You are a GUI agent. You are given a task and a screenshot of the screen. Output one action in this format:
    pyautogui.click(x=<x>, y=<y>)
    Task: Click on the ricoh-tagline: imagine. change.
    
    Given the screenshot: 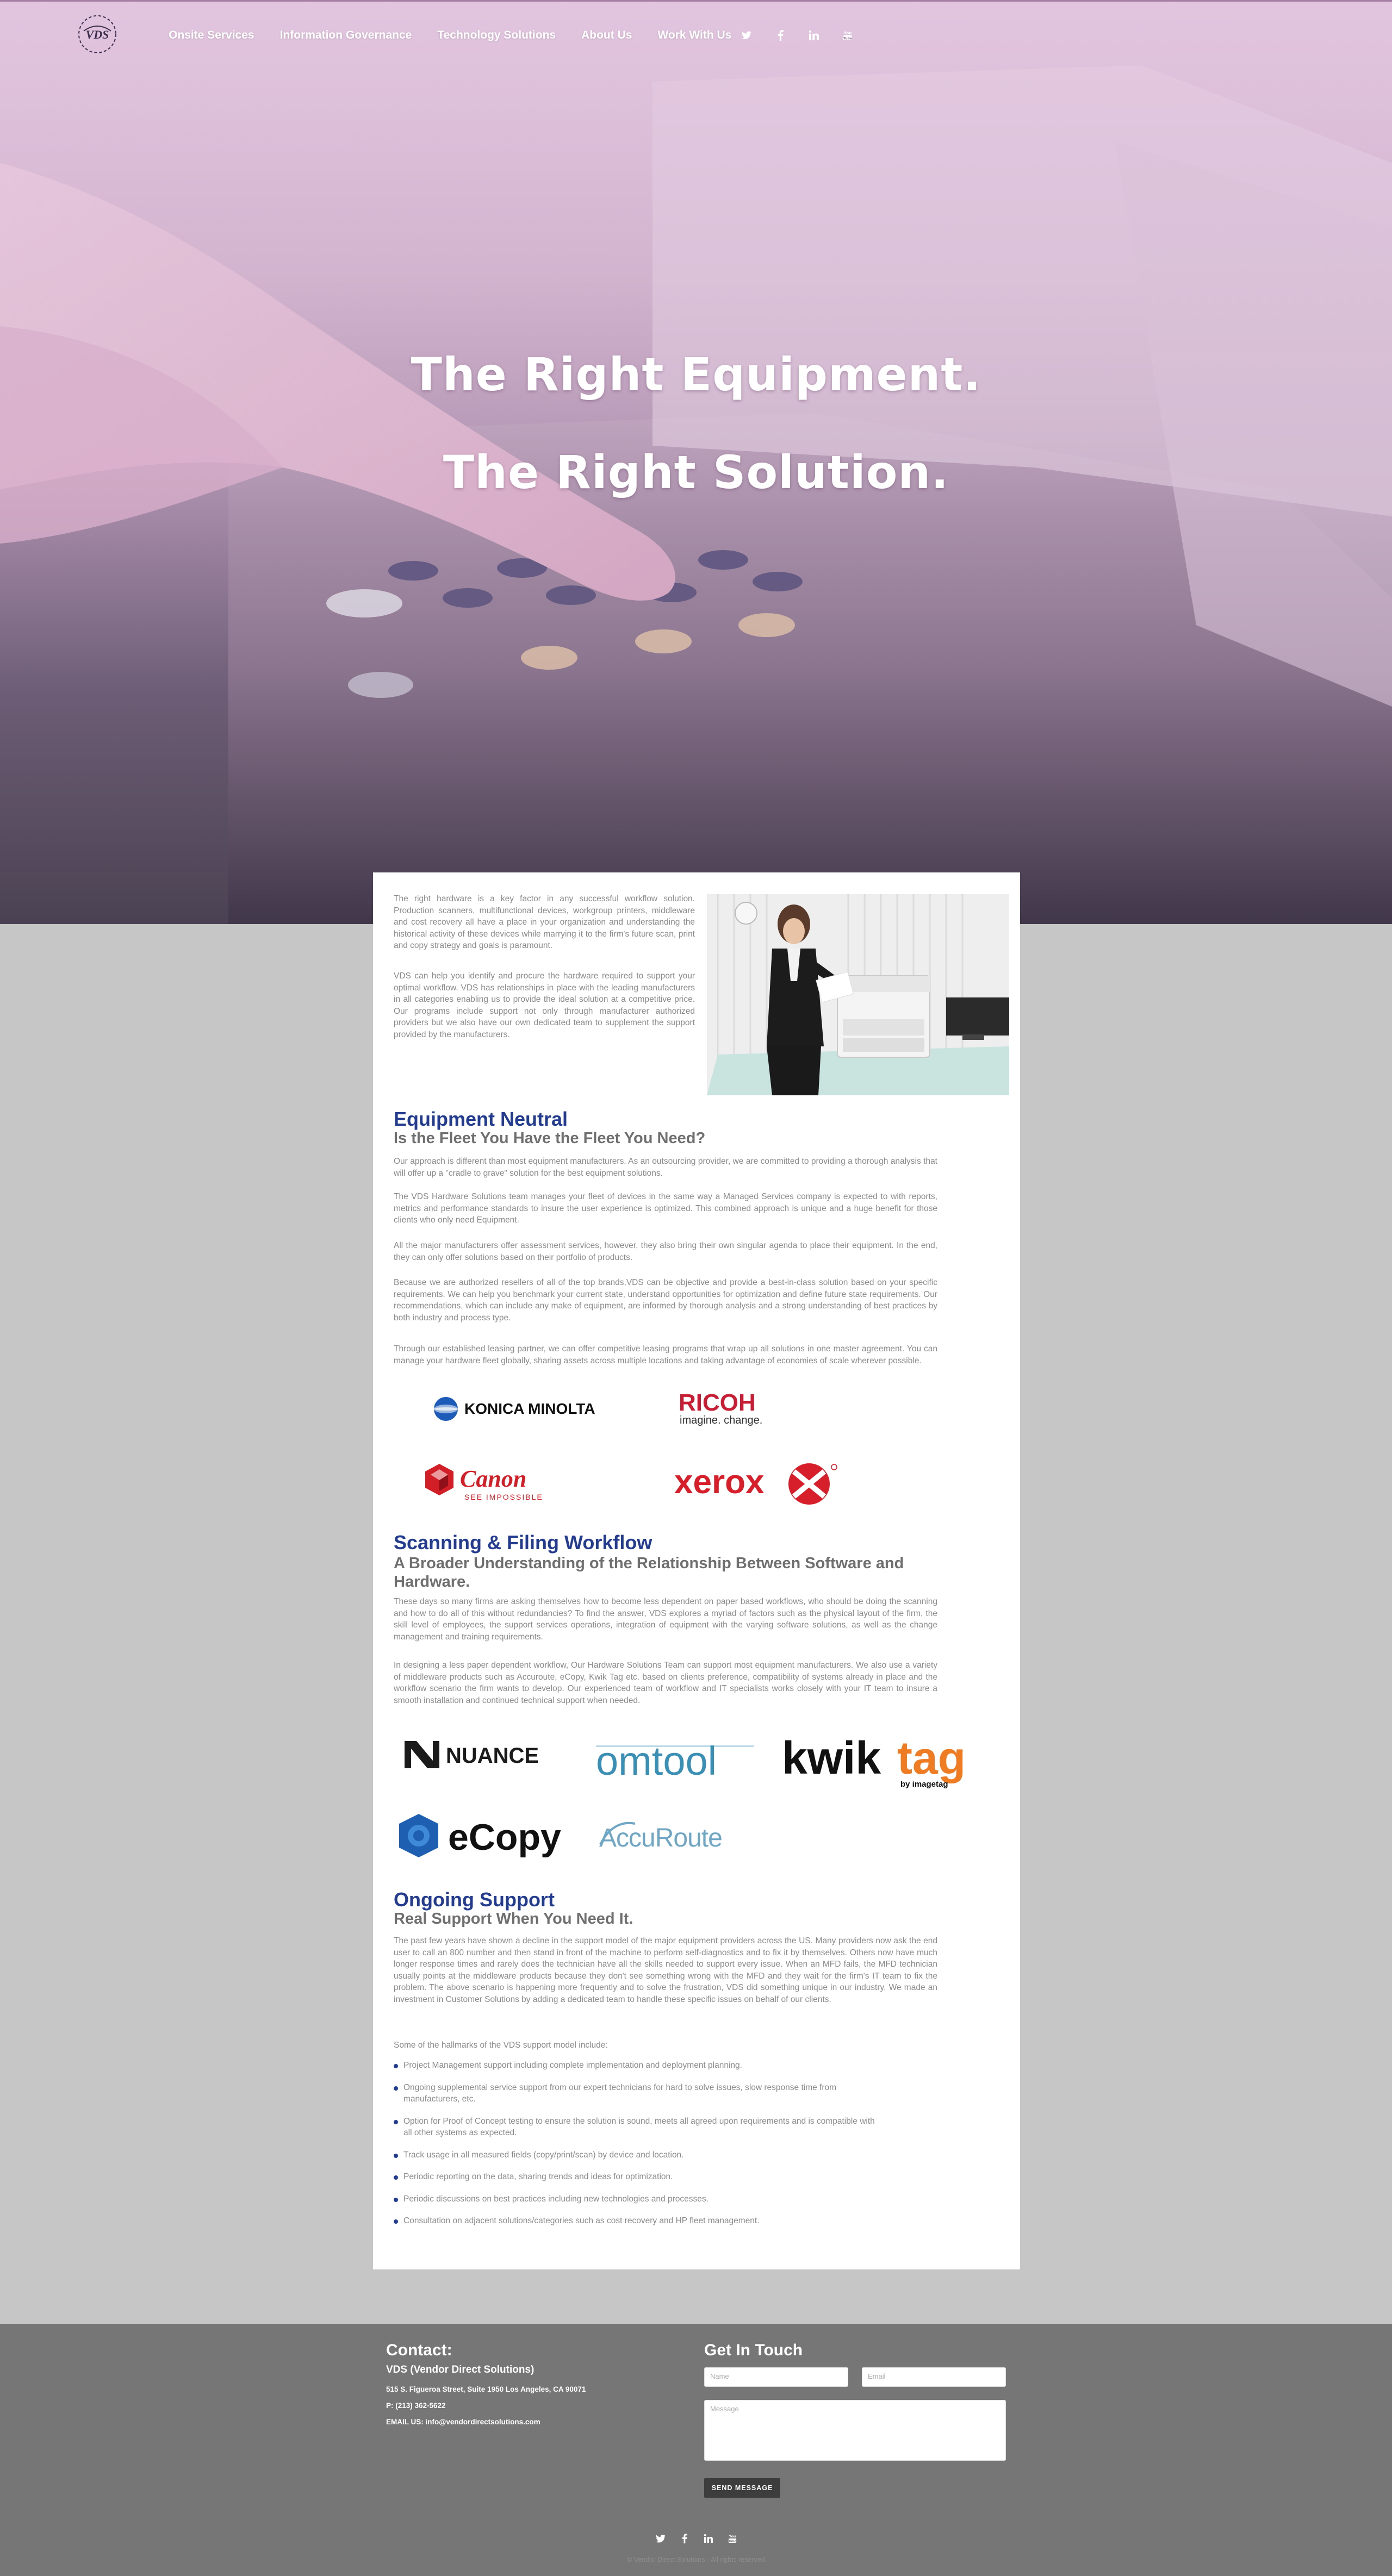 What is the action you would take?
    pyautogui.click(x=721, y=1420)
    